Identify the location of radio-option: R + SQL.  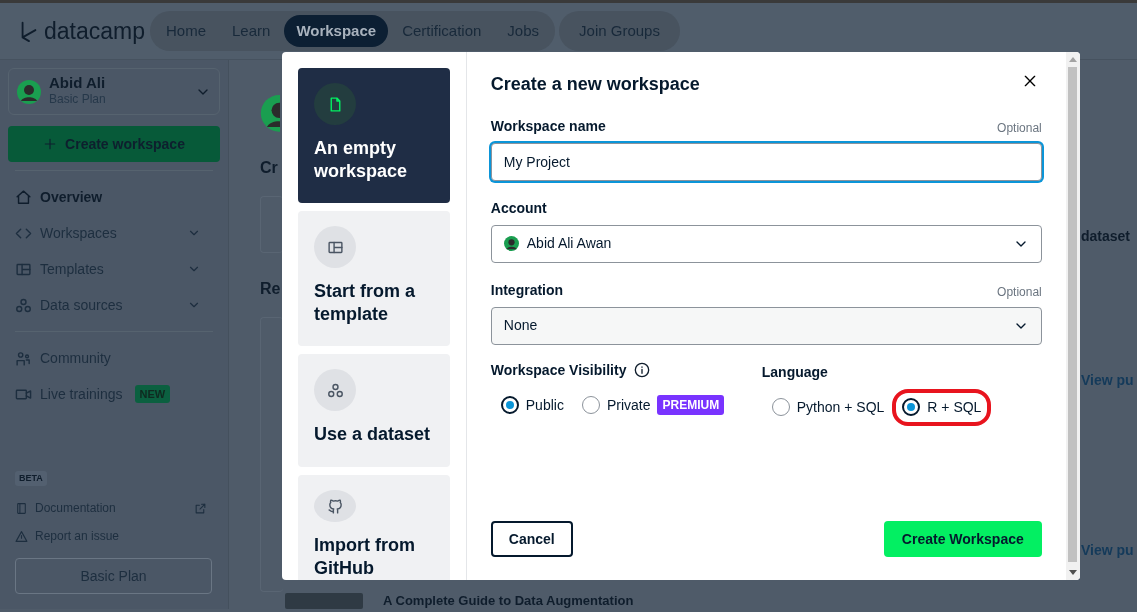
(942, 407).